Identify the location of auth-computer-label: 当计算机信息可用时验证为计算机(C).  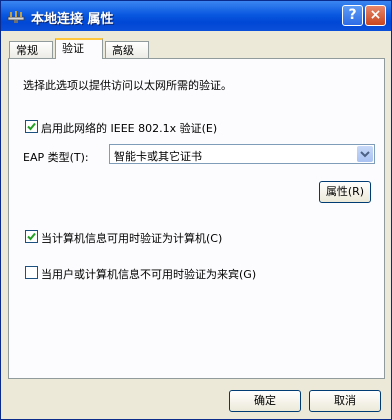
(131, 238).